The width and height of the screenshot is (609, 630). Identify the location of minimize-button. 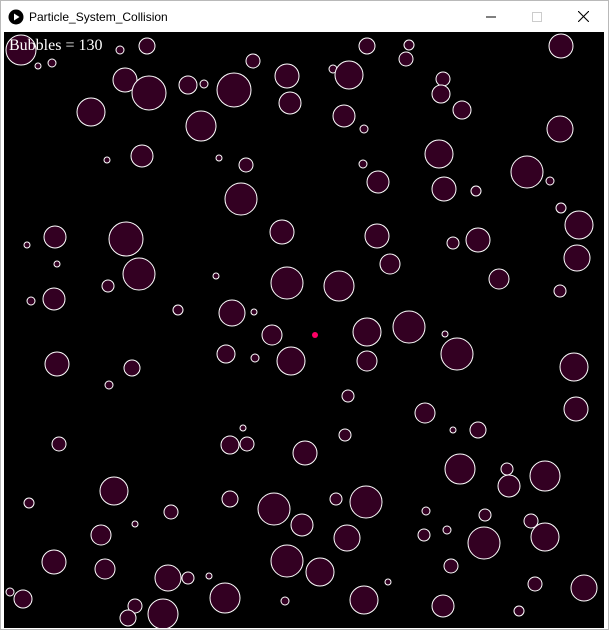
(491, 16).